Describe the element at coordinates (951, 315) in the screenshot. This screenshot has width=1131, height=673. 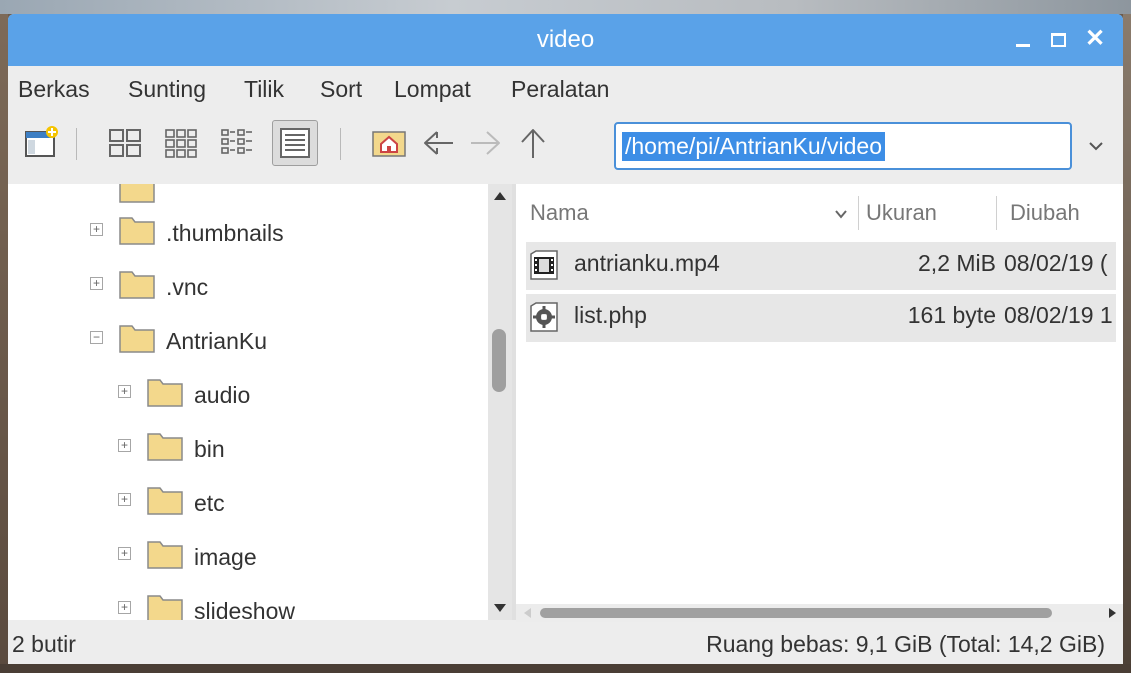
I see `file-size: 161 byte` at that location.